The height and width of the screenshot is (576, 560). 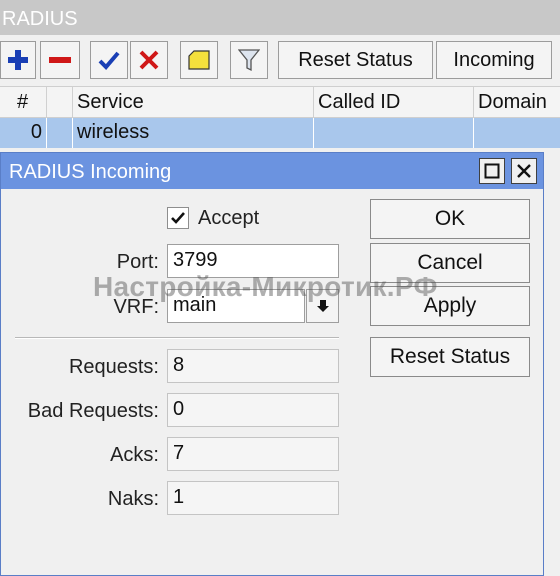 What do you see at coordinates (193, 102) in the screenshot?
I see `column-header-service: Service` at bounding box center [193, 102].